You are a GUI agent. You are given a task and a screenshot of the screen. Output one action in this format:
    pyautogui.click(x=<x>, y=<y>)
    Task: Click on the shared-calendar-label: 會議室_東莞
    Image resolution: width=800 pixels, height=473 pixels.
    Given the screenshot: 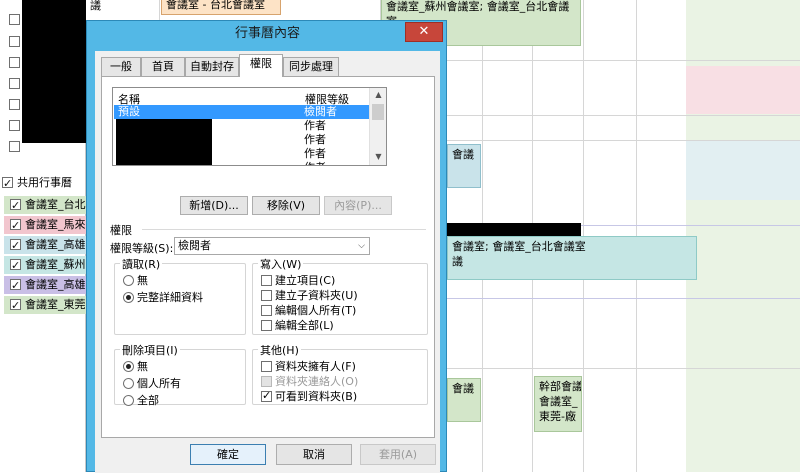 What is the action you would take?
    pyautogui.click(x=55, y=304)
    